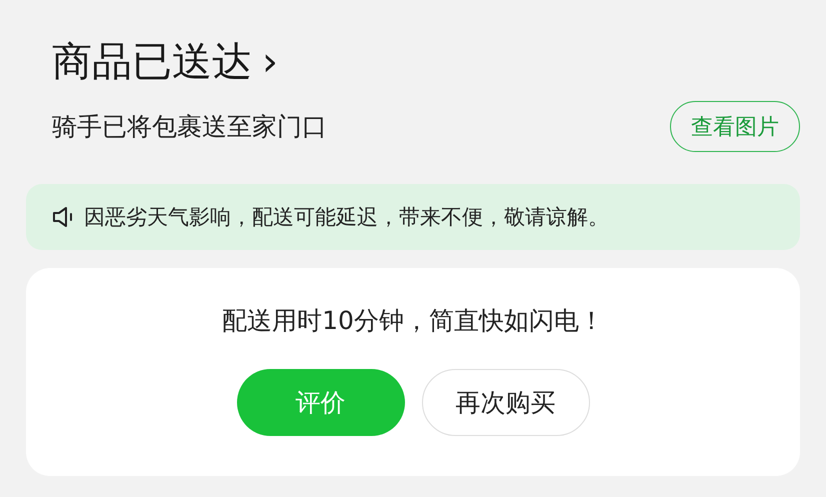 The height and width of the screenshot is (497, 826). What do you see at coordinates (270, 62) in the screenshot?
I see `chevron-link: ›` at bounding box center [270, 62].